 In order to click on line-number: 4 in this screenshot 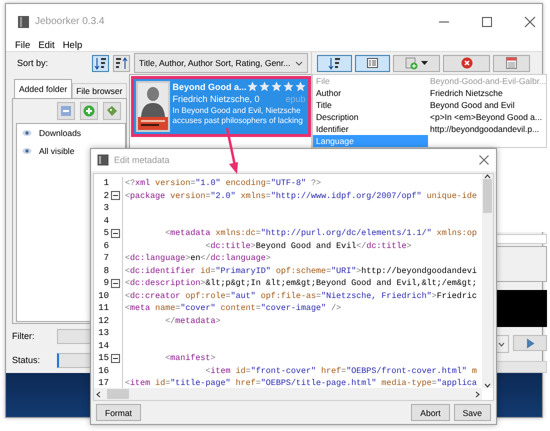, I will do `click(105, 221)`.